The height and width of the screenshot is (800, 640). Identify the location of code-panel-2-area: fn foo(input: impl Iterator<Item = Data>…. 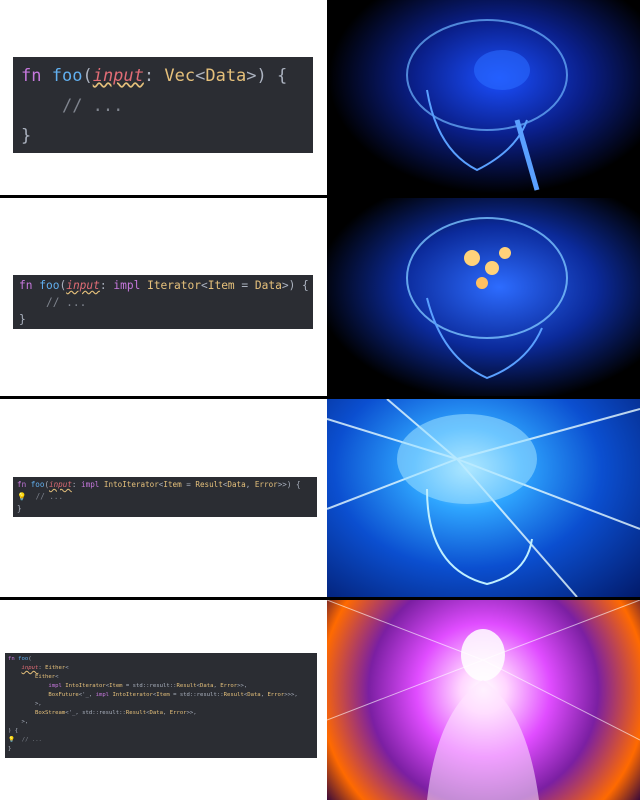
(163, 297).